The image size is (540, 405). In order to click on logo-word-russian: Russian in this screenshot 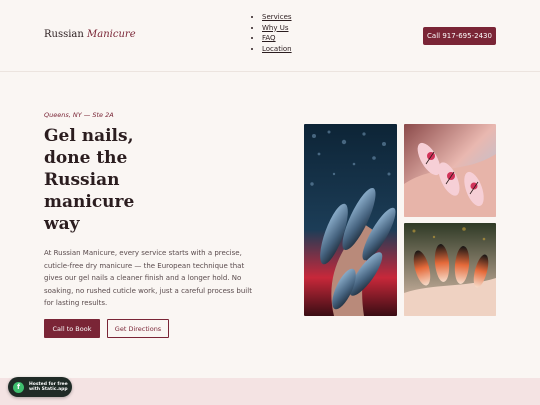, I will do `click(64, 34)`.